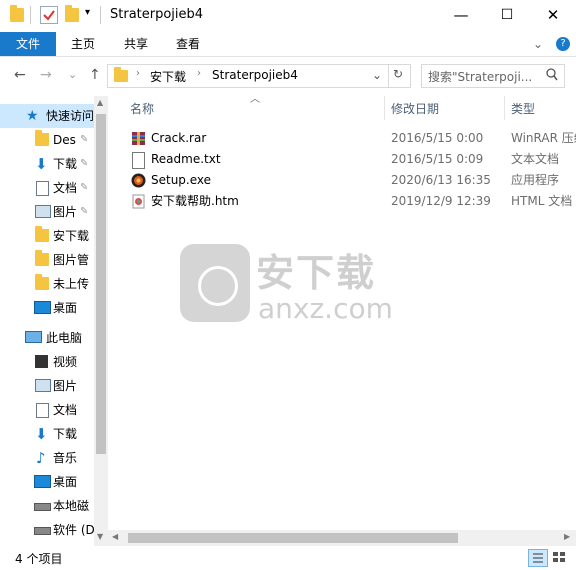 This screenshot has width=576, height=570. What do you see at coordinates (398, 74) in the screenshot?
I see `refresh-button: ↻` at bounding box center [398, 74].